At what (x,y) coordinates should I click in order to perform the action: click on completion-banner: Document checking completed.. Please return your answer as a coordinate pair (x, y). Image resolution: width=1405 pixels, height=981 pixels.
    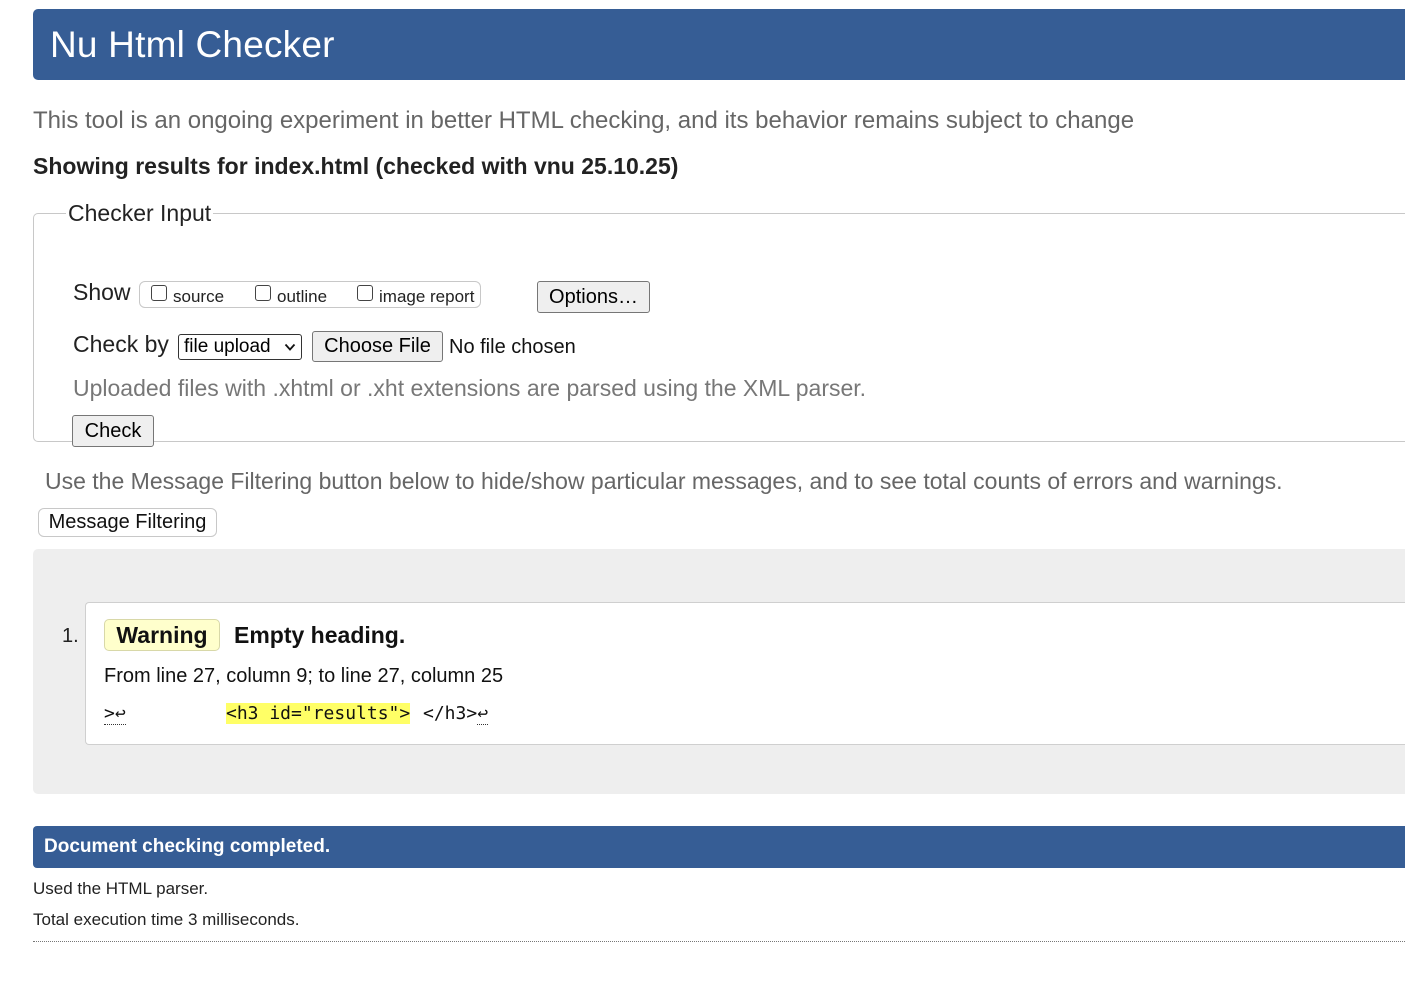
    Looking at the image, I should click on (719, 847).